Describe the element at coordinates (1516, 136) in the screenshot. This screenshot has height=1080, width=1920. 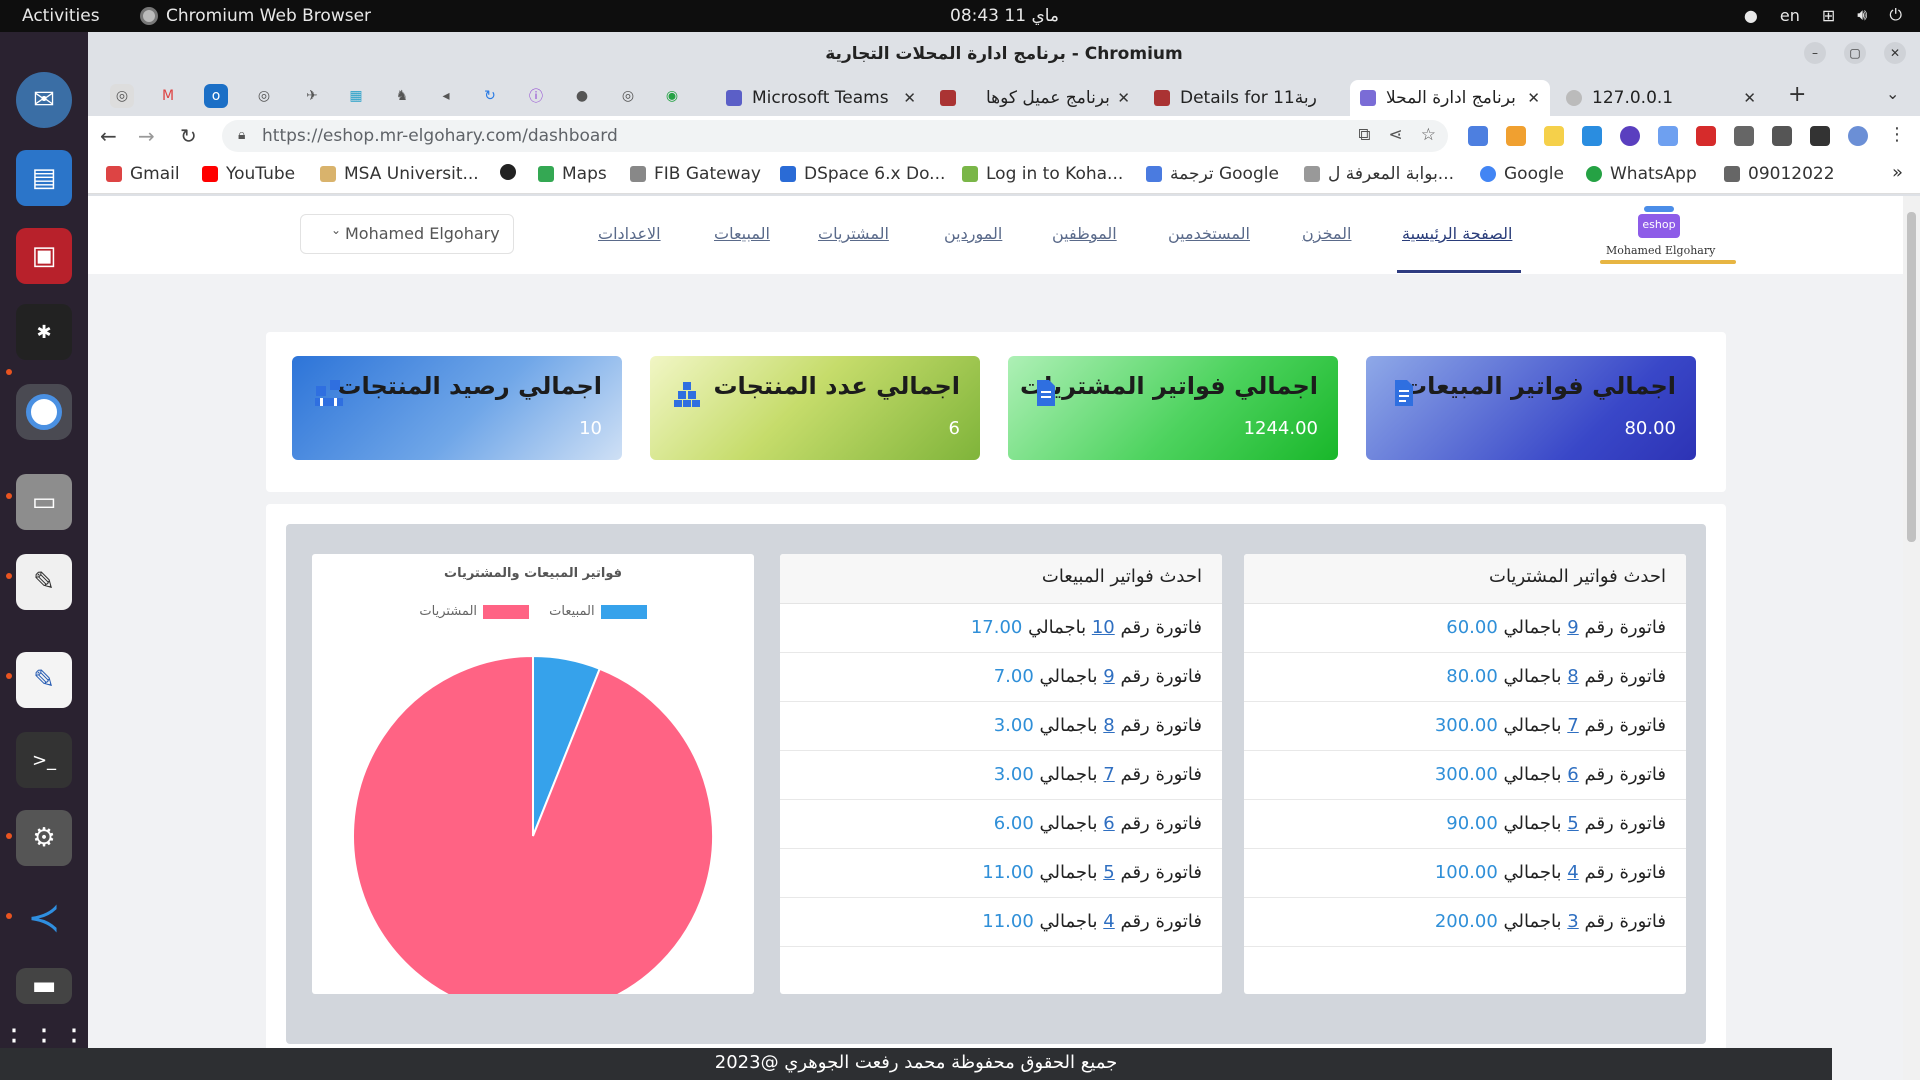
I see `extension-rss-icon` at that location.